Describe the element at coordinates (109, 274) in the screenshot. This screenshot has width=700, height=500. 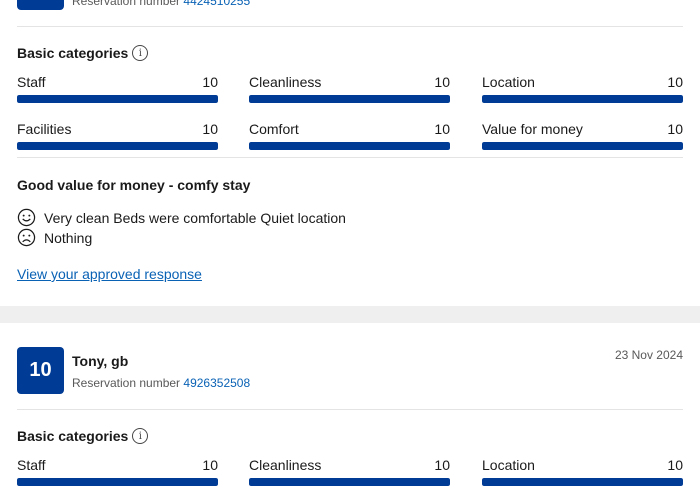
I see `view-approved-response-link: View your approved response` at that location.